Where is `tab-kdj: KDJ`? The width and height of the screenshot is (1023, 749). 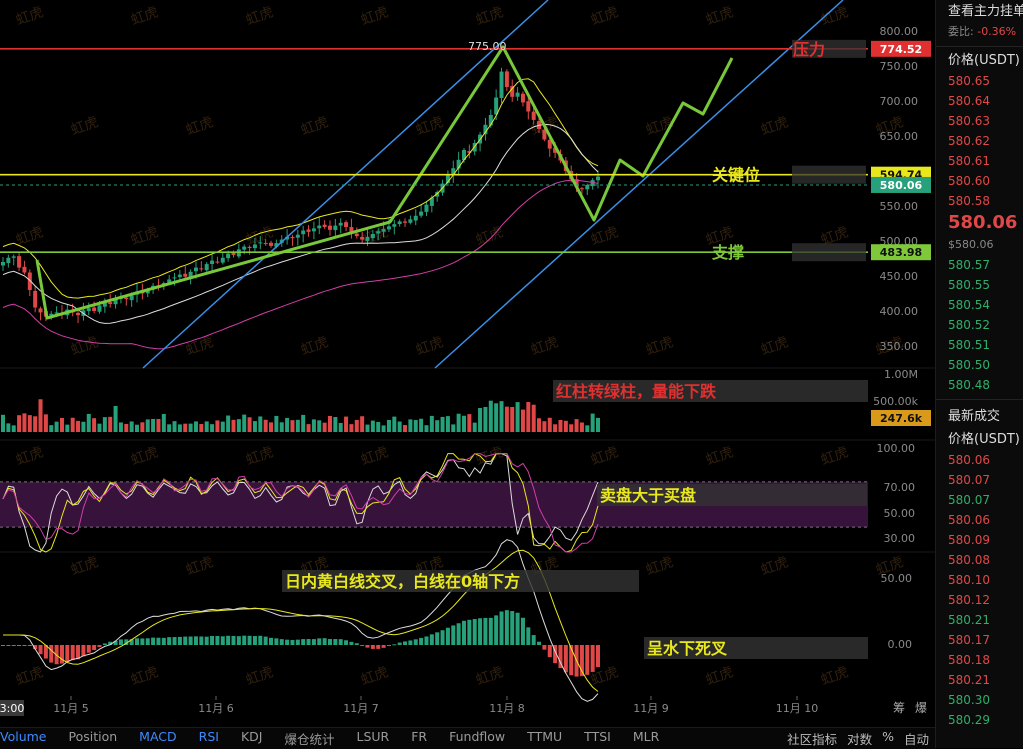
tab-kdj: KDJ is located at coordinates (252, 738).